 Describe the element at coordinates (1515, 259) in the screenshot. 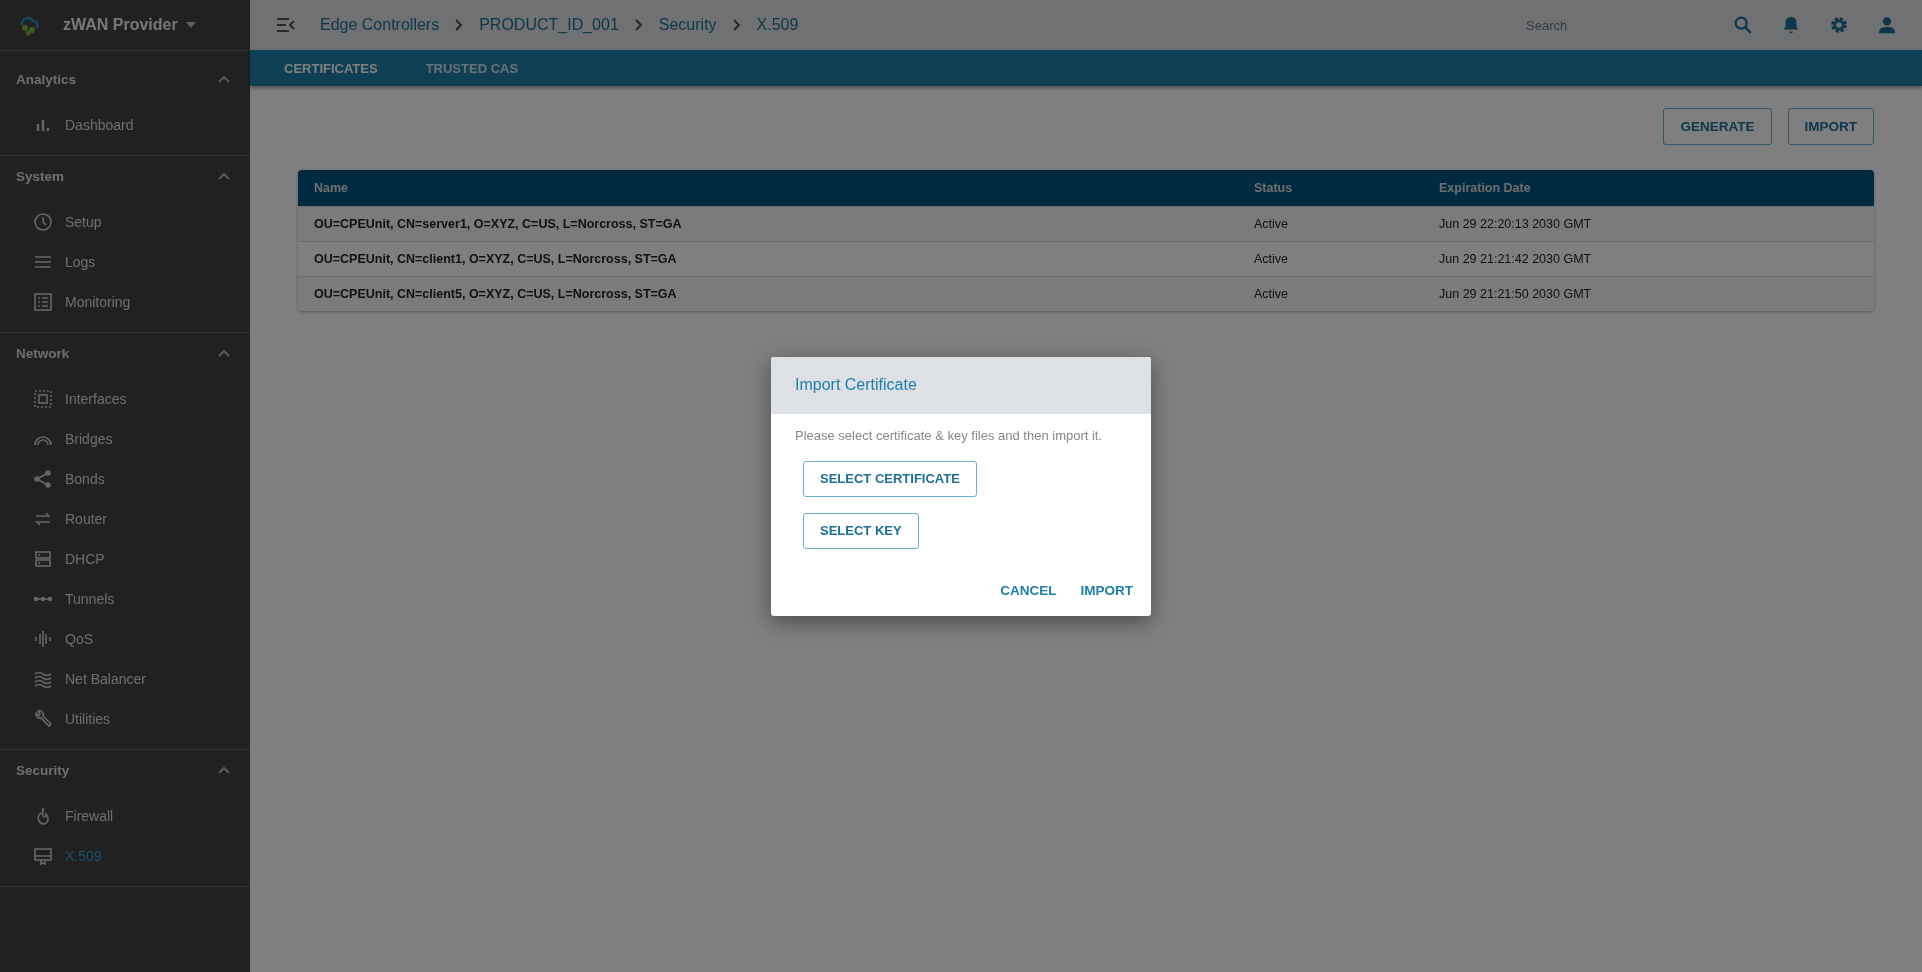

I see `table-cell-text: Jun 29 21:21:42 2030 GMT` at that location.